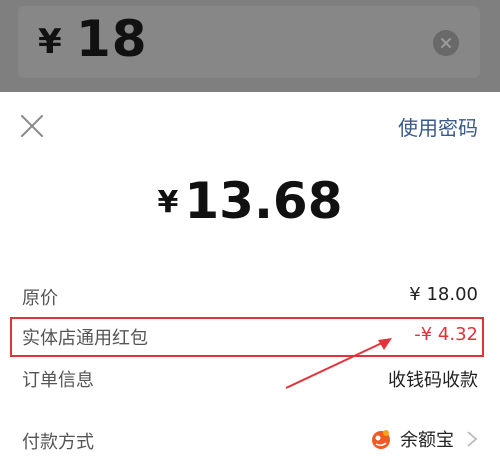 This screenshot has width=500, height=476. I want to click on input-amount-value: 18, so click(112, 39).